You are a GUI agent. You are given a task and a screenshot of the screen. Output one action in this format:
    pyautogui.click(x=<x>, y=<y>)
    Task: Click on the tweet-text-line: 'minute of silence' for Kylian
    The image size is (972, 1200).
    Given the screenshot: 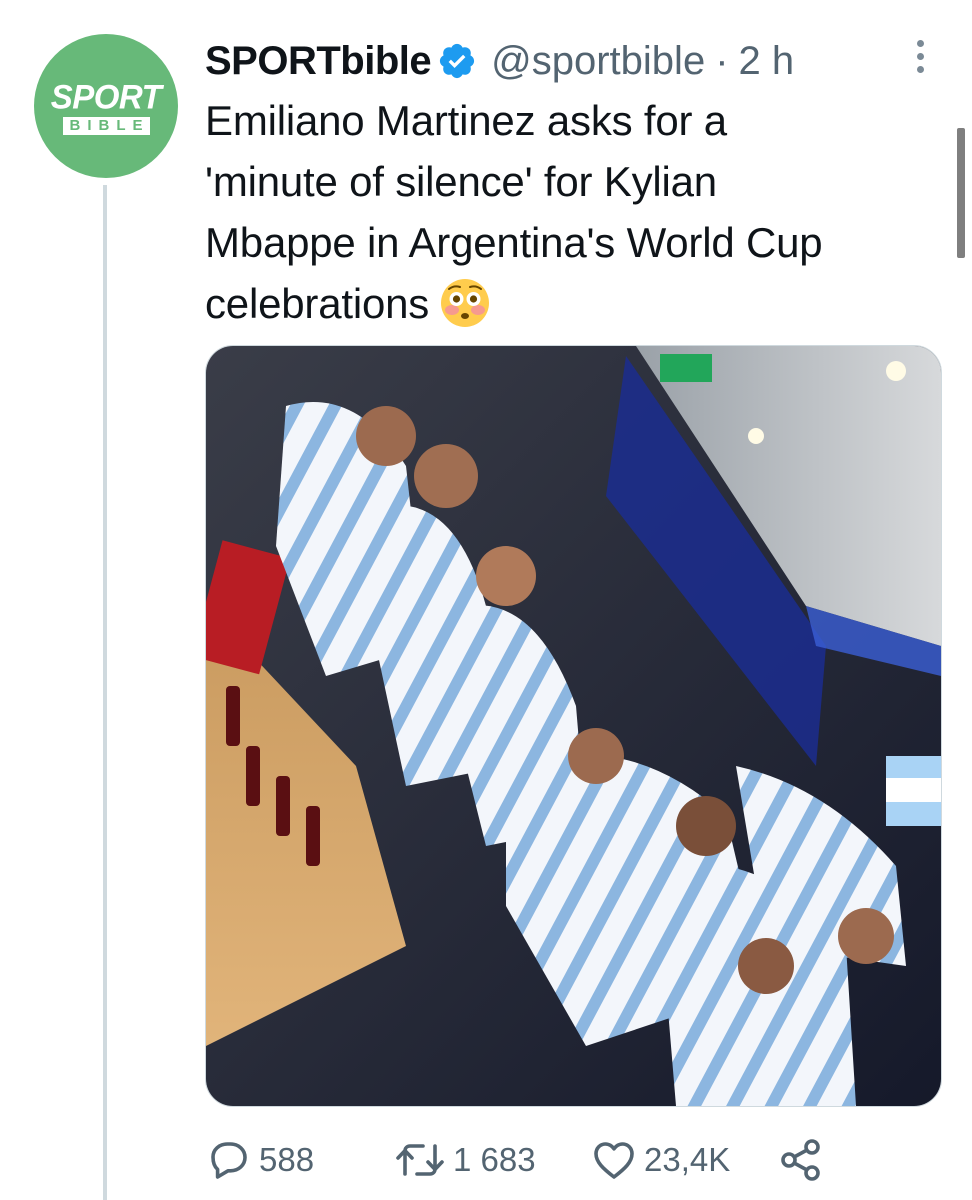 What is the action you would take?
    pyautogui.click(x=461, y=181)
    